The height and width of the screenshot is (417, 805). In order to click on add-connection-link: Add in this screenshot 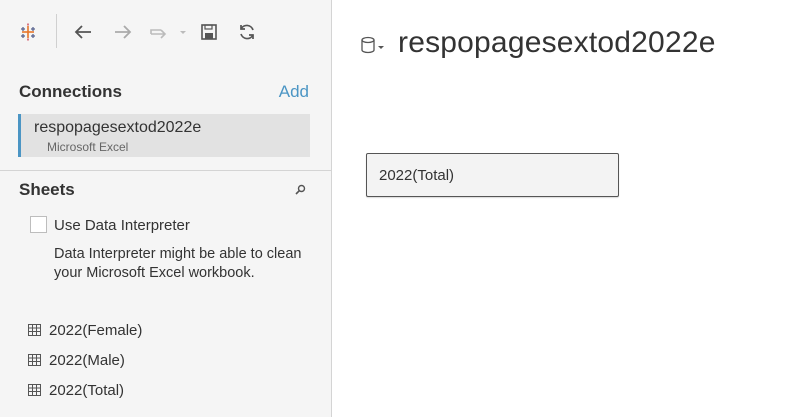, I will do `click(294, 92)`.